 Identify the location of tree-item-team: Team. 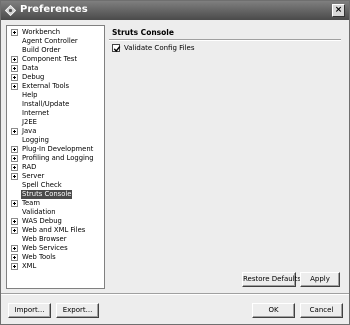
(55, 203).